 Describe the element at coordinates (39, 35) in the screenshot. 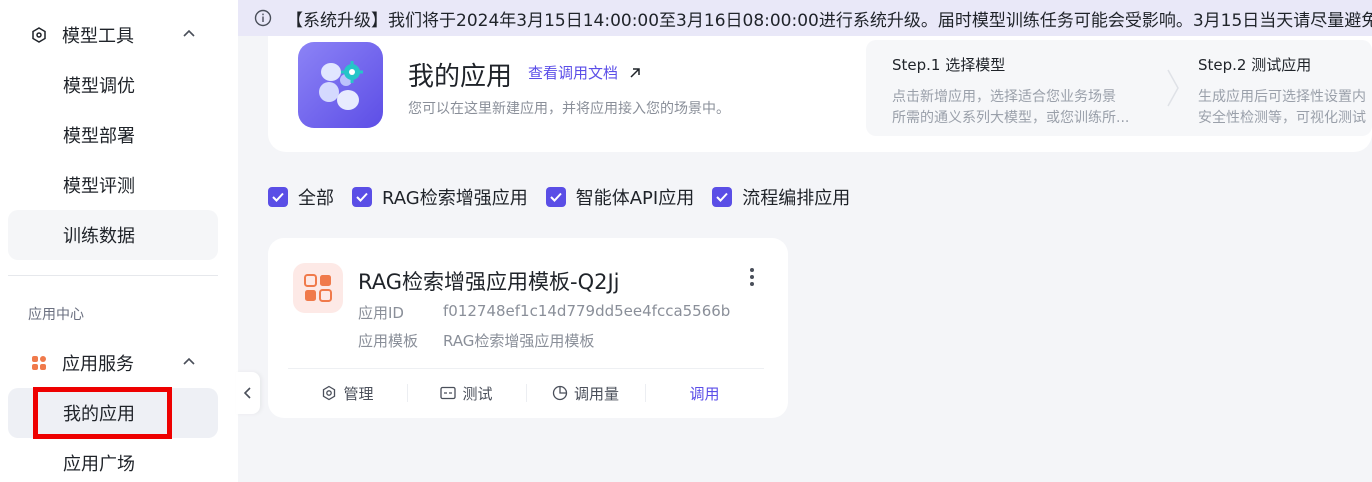

I see `model-tools-icon` at that location.